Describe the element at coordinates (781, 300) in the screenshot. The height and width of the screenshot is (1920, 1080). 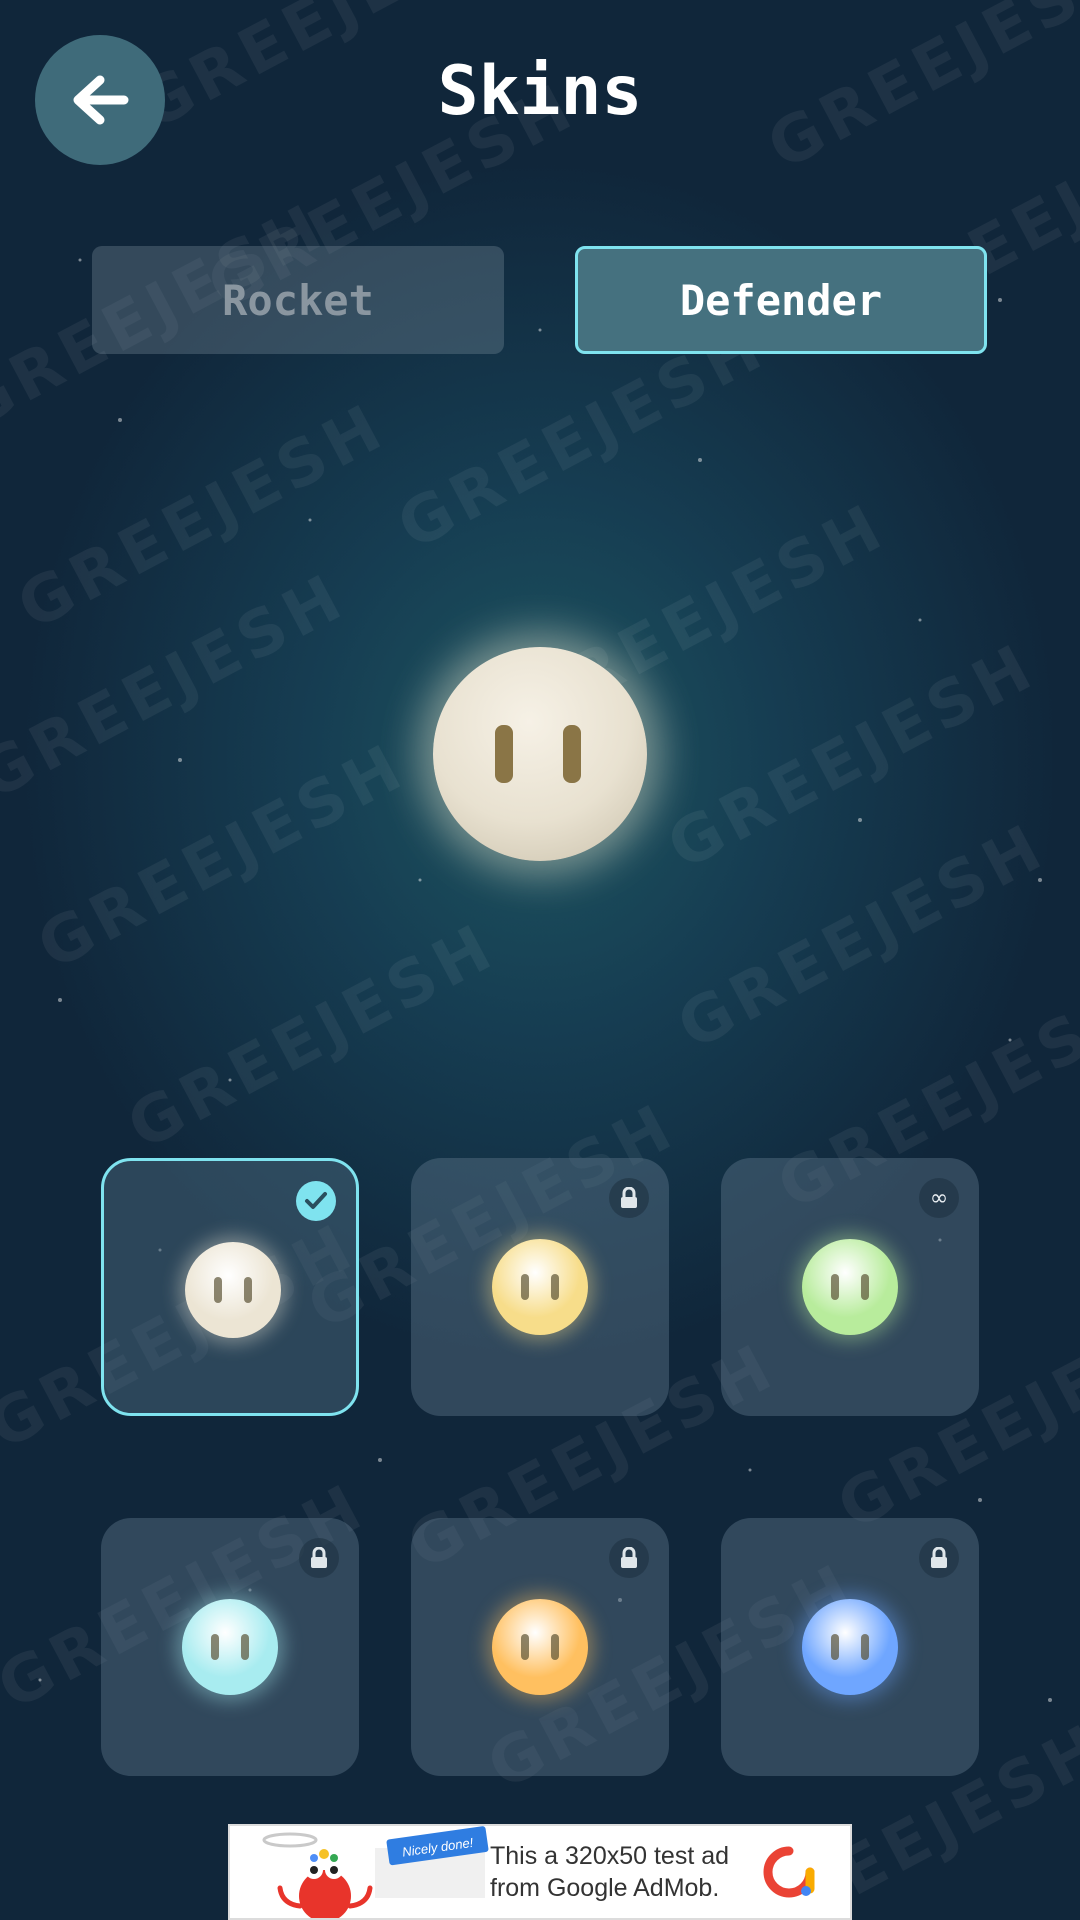
I see `tab-defender: Defender` at that location.